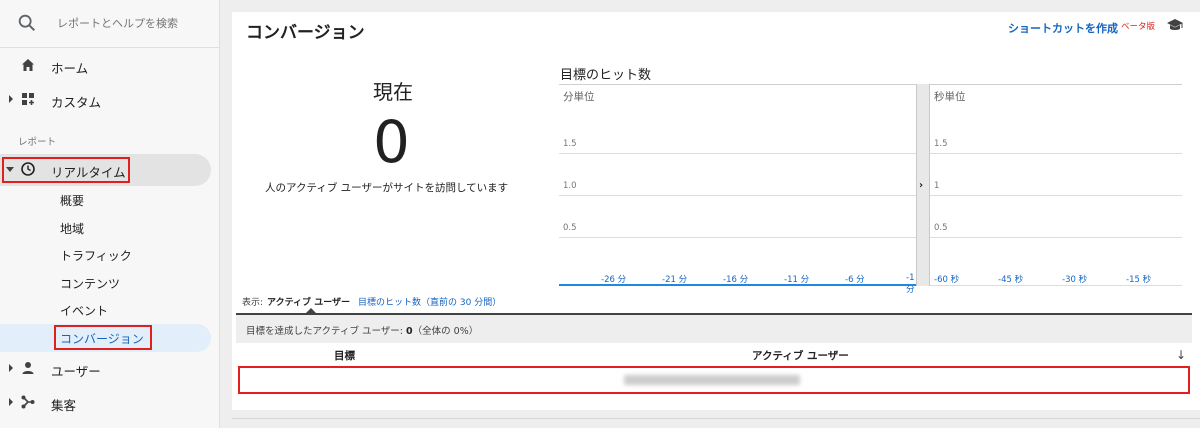  I want to click on sidebar-item-label: カスタム, so click(76, 102).